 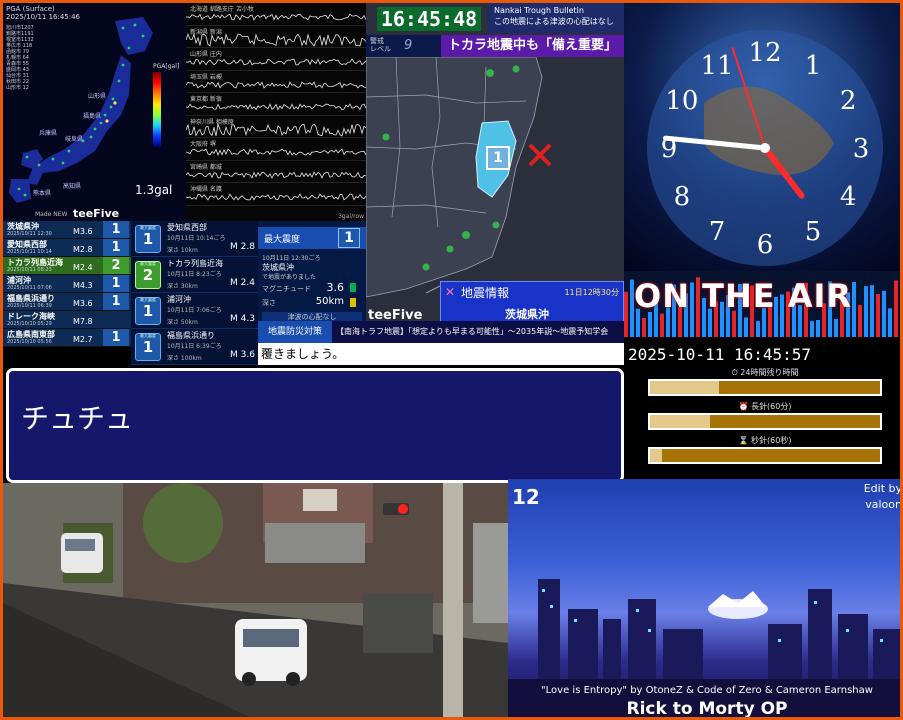 What do you see at coordinates (242, 355) in the screenshot?
I see `detail-magnitude: M 3.6` at bounding box center [242, 355].